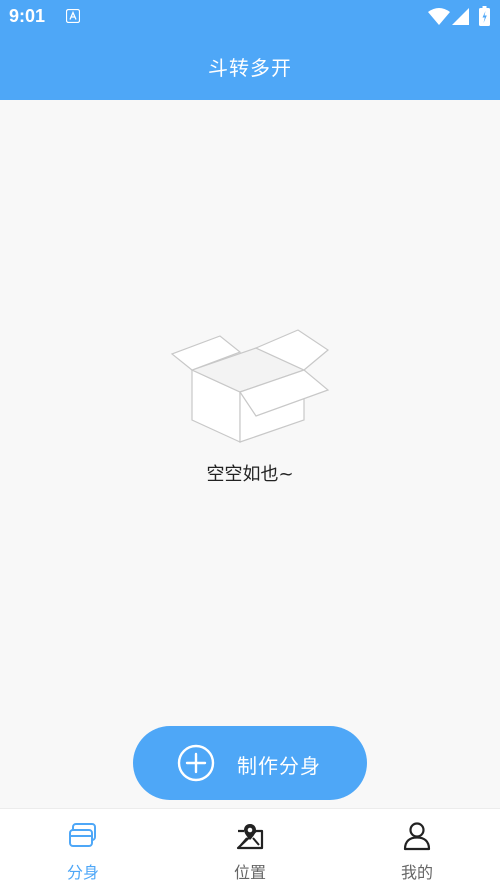 The image size is (500, 888). Describe the element at coordinates (196, 763) in the screenshot. I see `plus-circle-icon` at that location.